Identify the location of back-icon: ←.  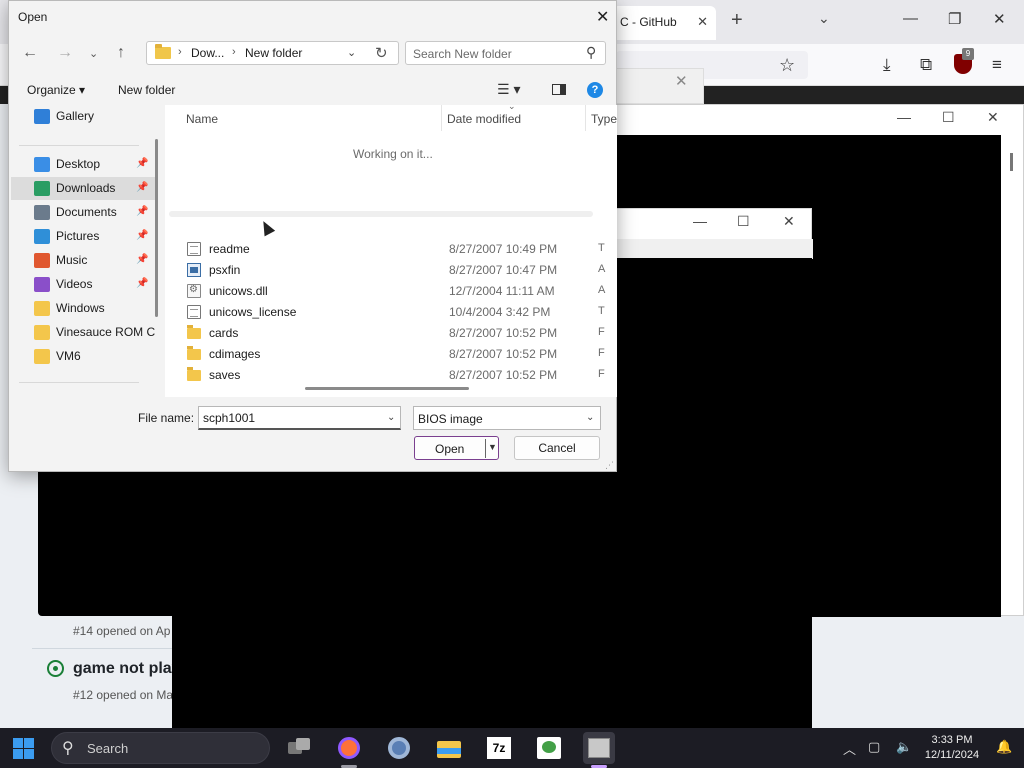
(30, 53).